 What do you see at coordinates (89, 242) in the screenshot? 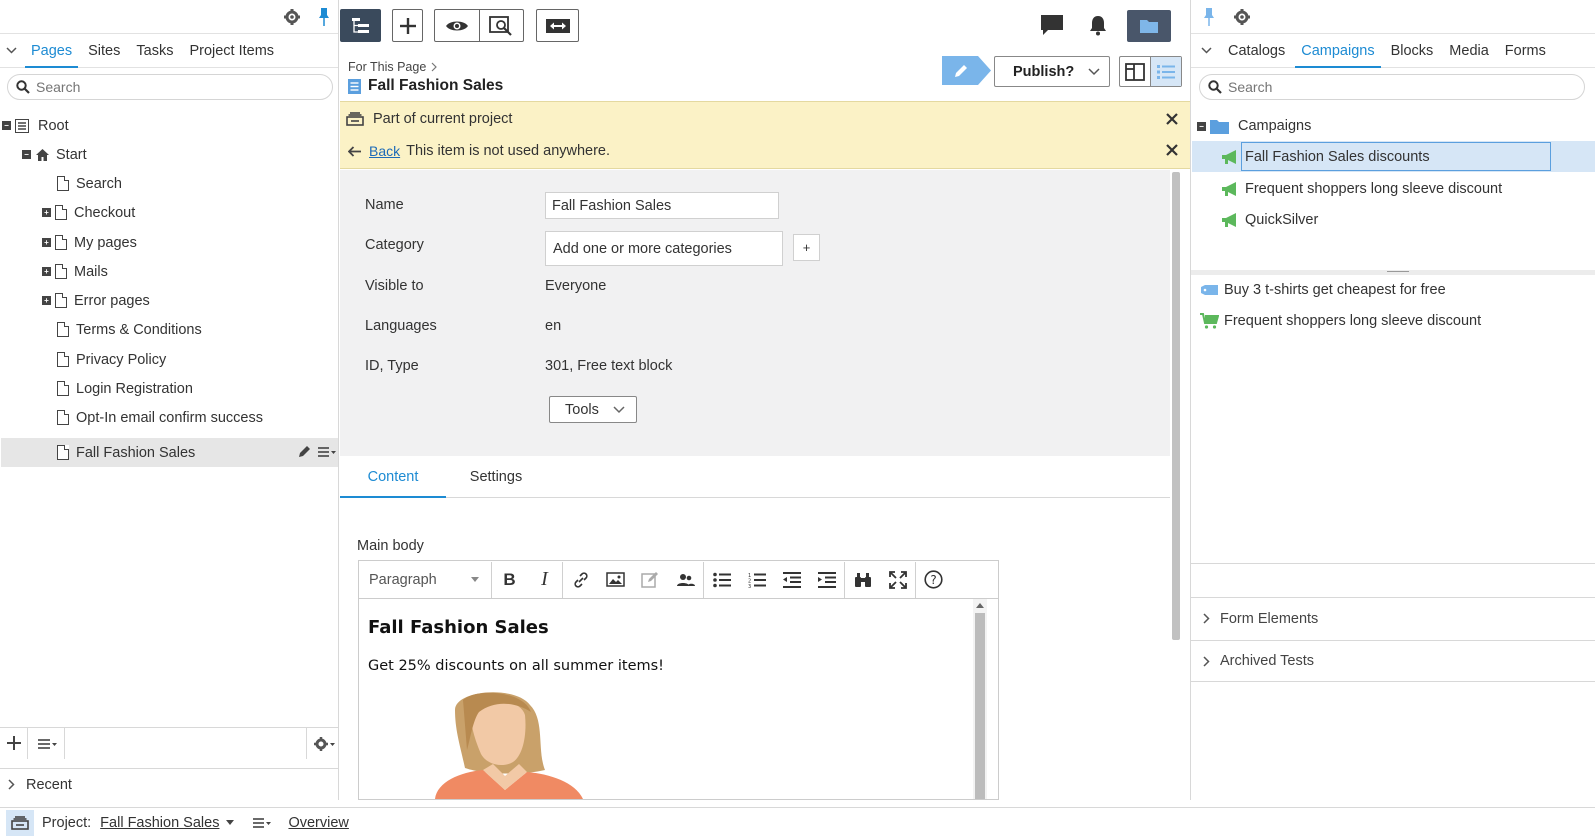
I see `tree-item-my-pages: + My pages` at bounding box center [89, 242].